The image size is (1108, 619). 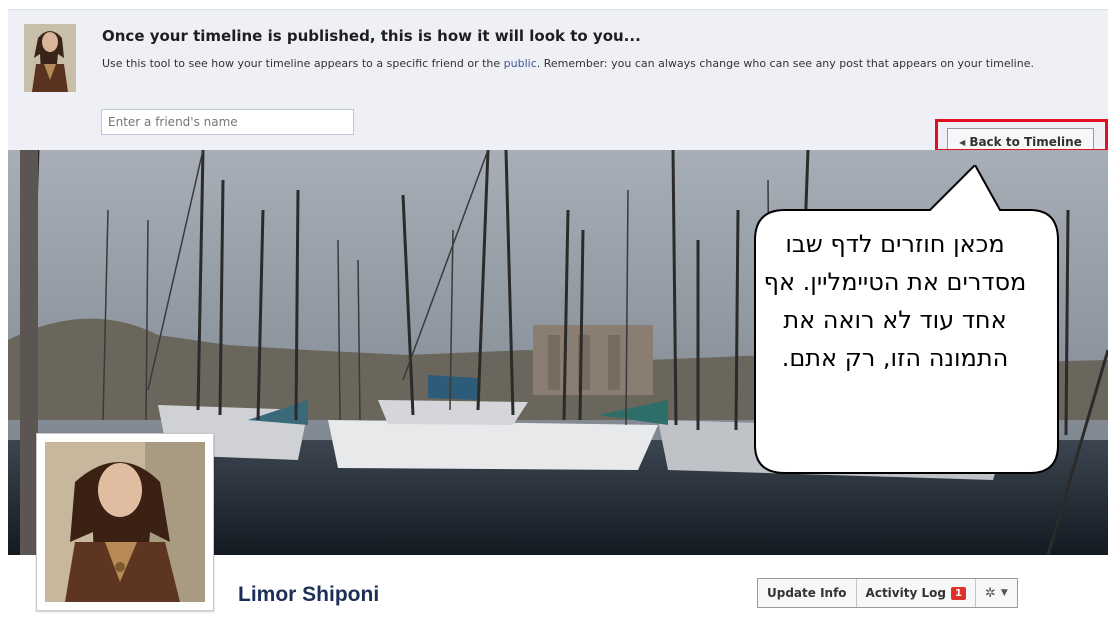 What do you see at coordinates (990, 593) in the screenshot?
I see `gear-icon: ✲` at bounding box center [990, 593].